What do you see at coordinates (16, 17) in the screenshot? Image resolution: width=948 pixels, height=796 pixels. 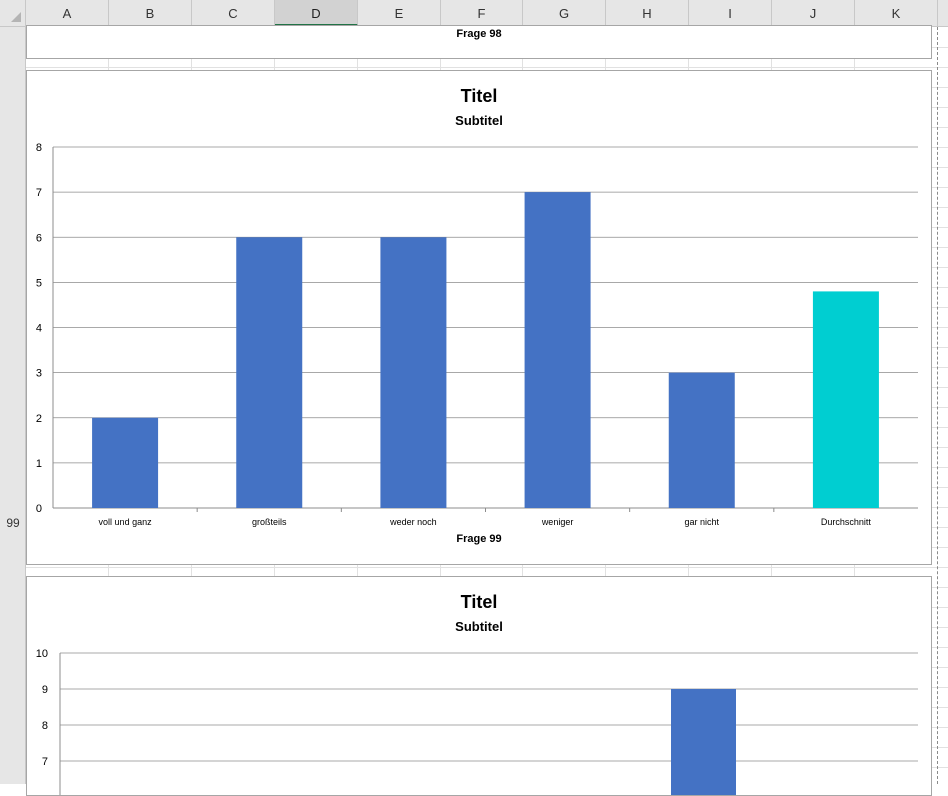 I see `select-all-icon` at bounding box center [16, 17].